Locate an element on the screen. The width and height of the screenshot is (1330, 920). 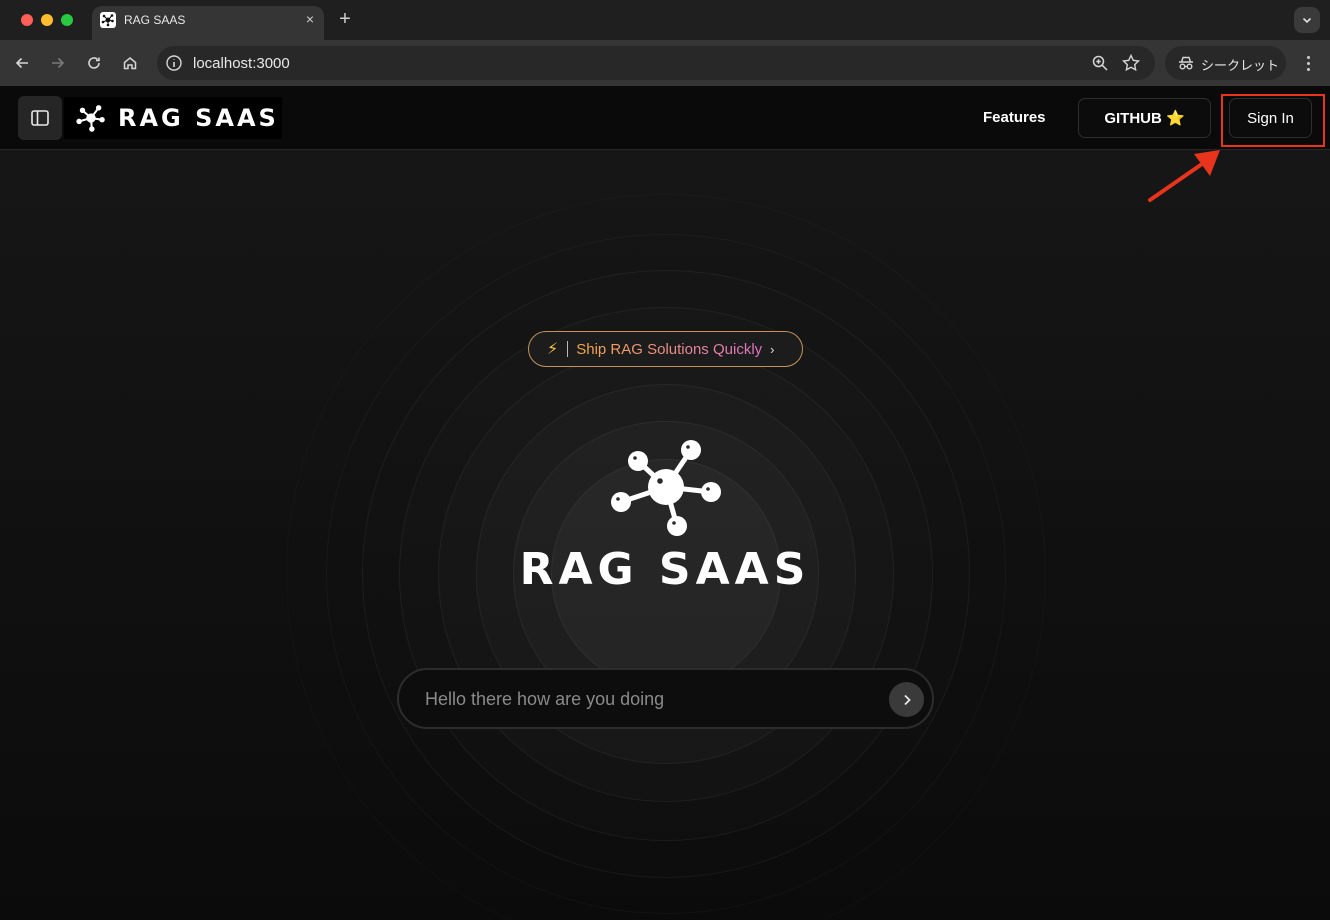
home-icon is located at coordinates (130, 63).